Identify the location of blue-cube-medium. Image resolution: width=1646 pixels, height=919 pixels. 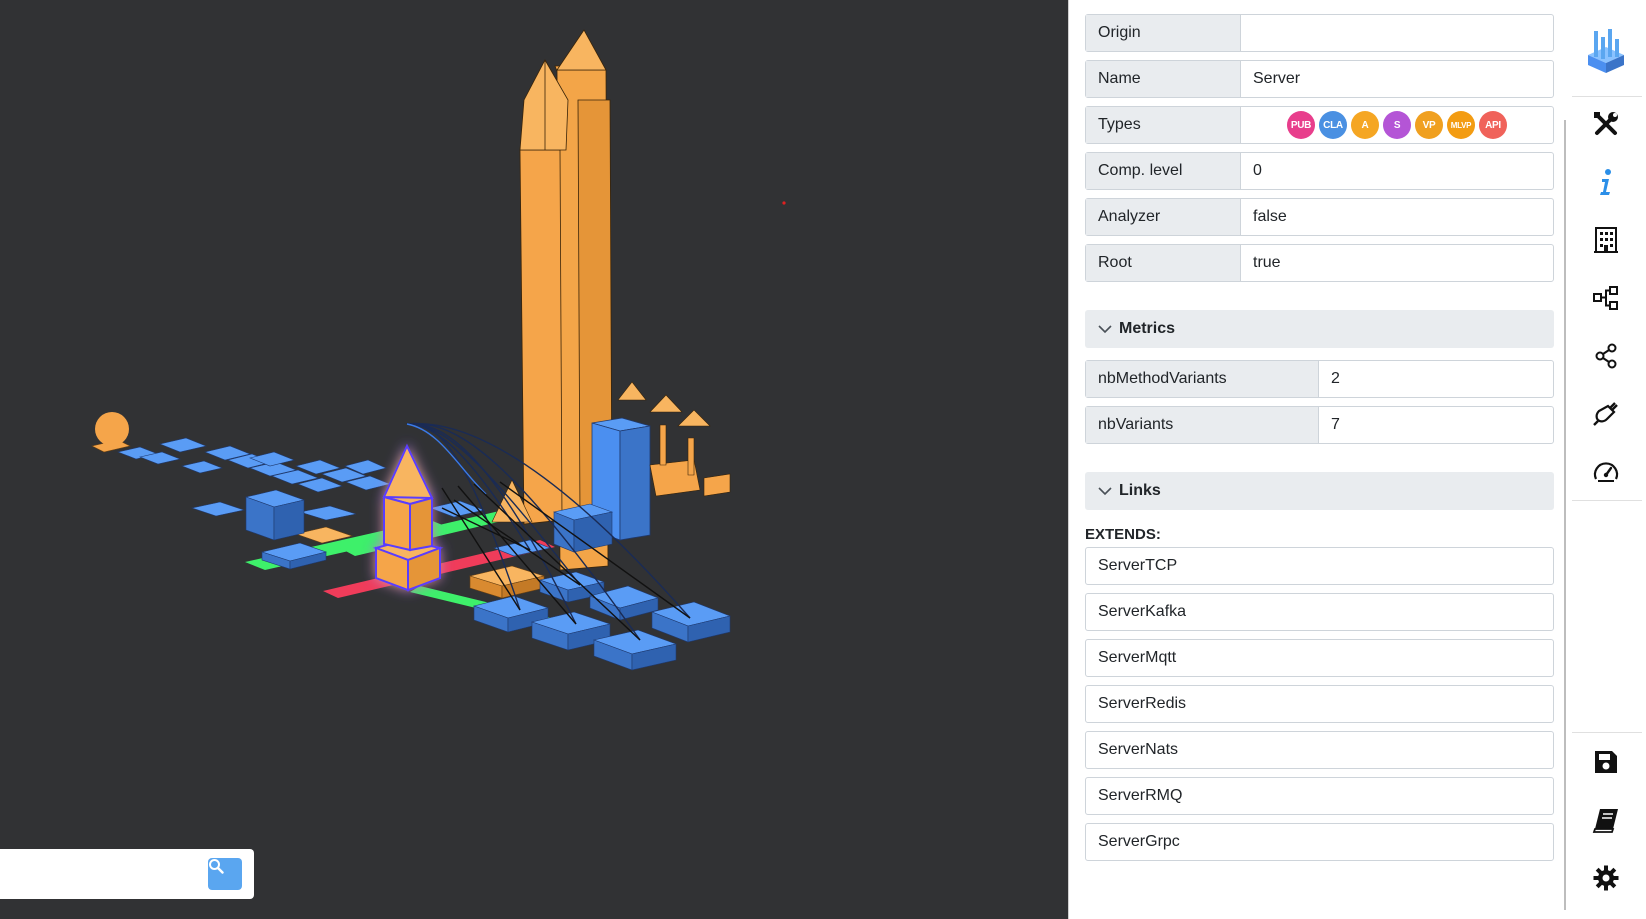
(275, 515).